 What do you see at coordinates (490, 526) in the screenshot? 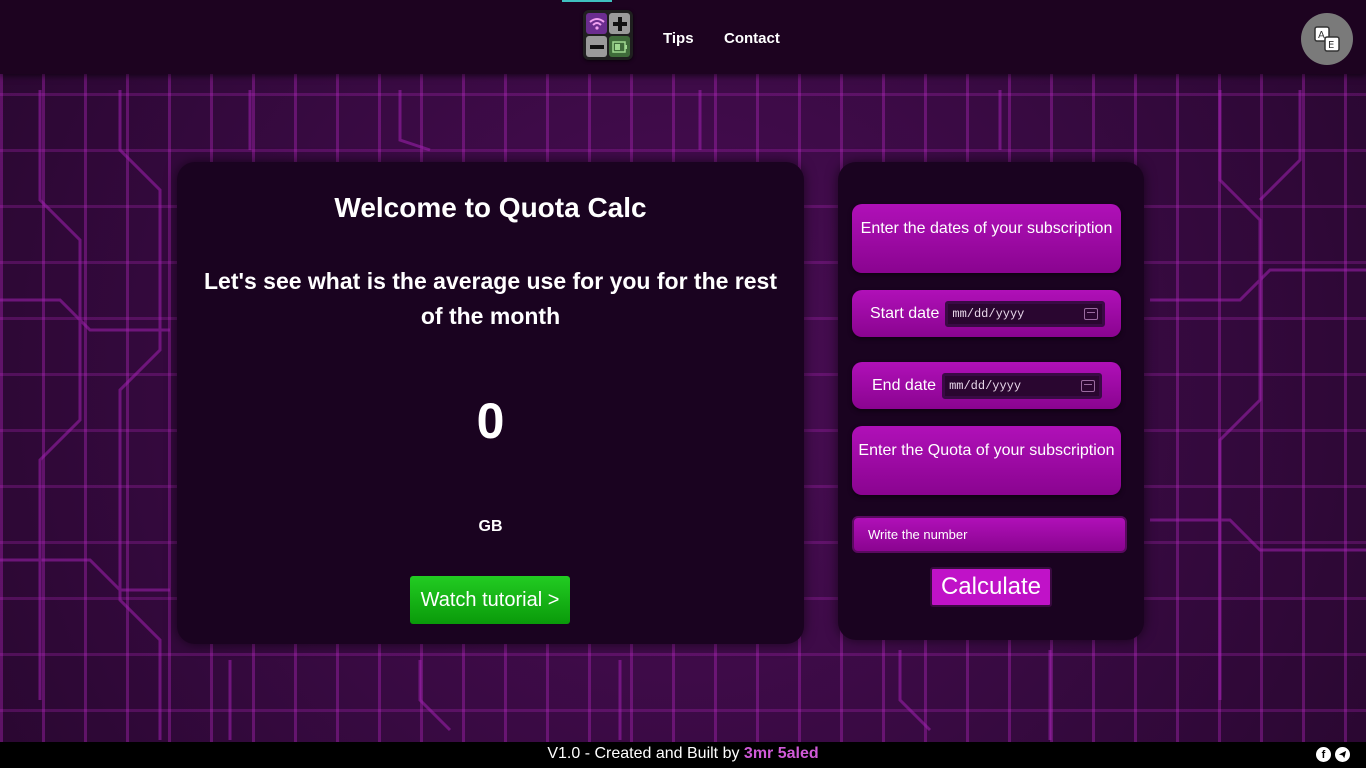
I see `result-unit: GB` at bounding box center [490, 526].